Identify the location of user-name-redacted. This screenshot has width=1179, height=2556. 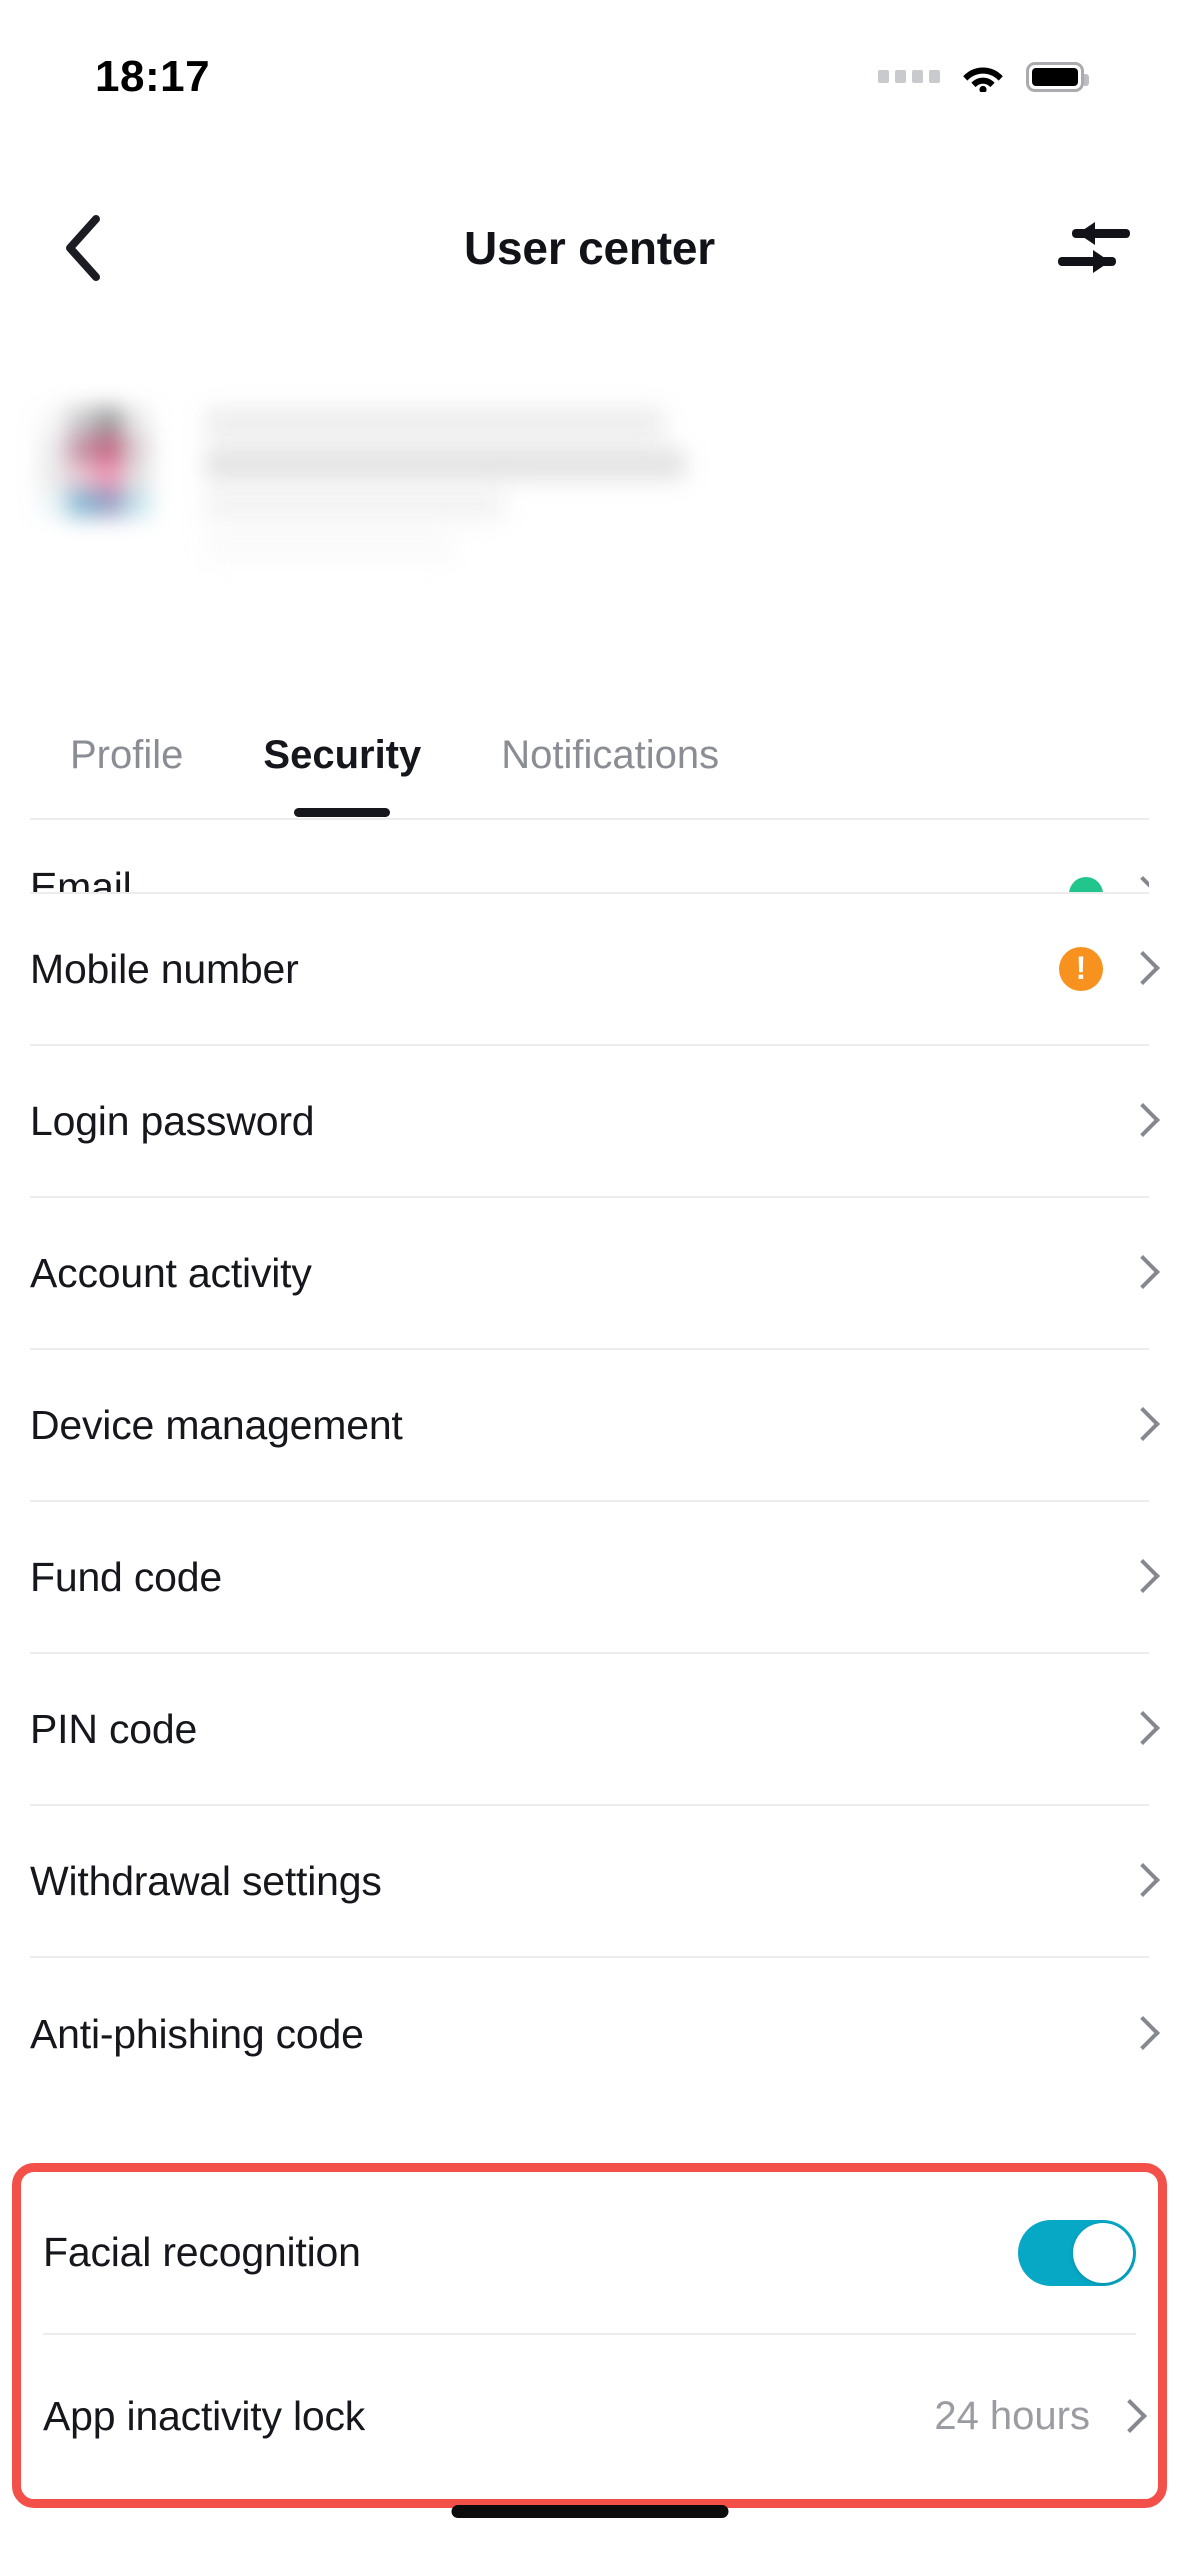
(482, 489).